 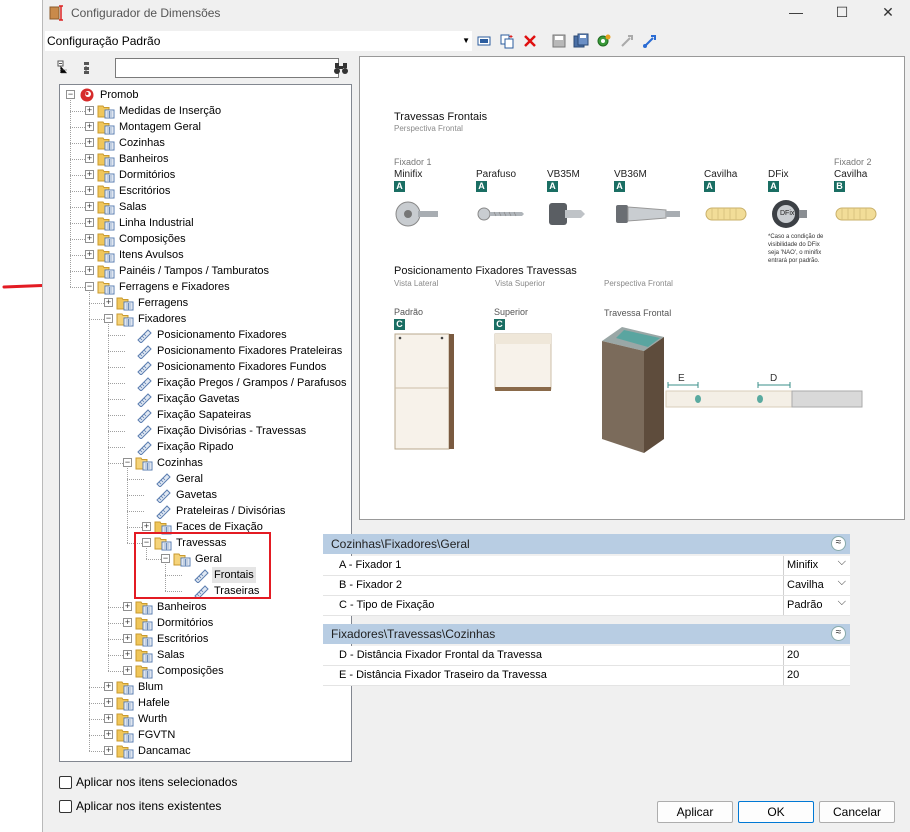 What do you see at coordinates (887, 13) in the screenshot?
I see `close-button: ✕` at bounding box center [887, 13].